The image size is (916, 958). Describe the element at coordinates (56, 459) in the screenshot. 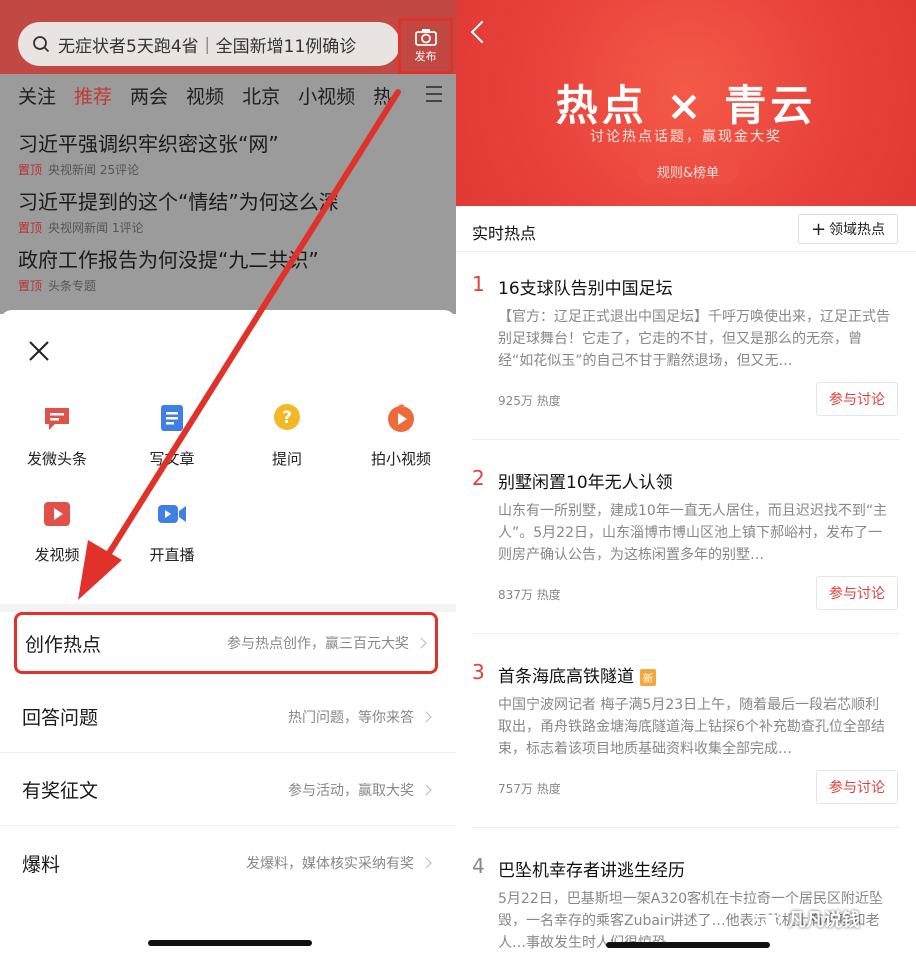

I see `grid-label: 发微头条` at that location.